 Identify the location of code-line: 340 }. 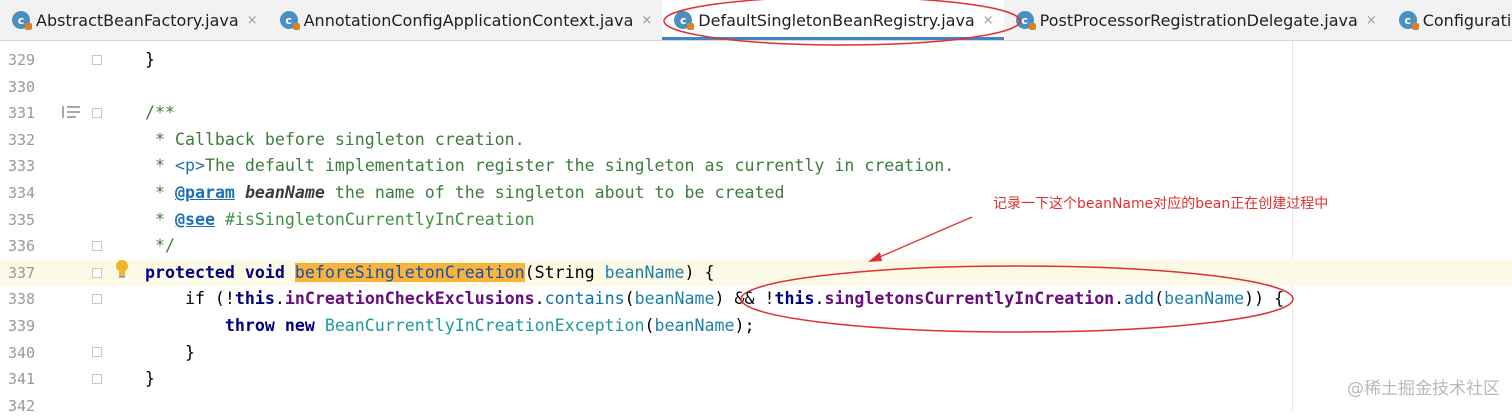
(756, 353).